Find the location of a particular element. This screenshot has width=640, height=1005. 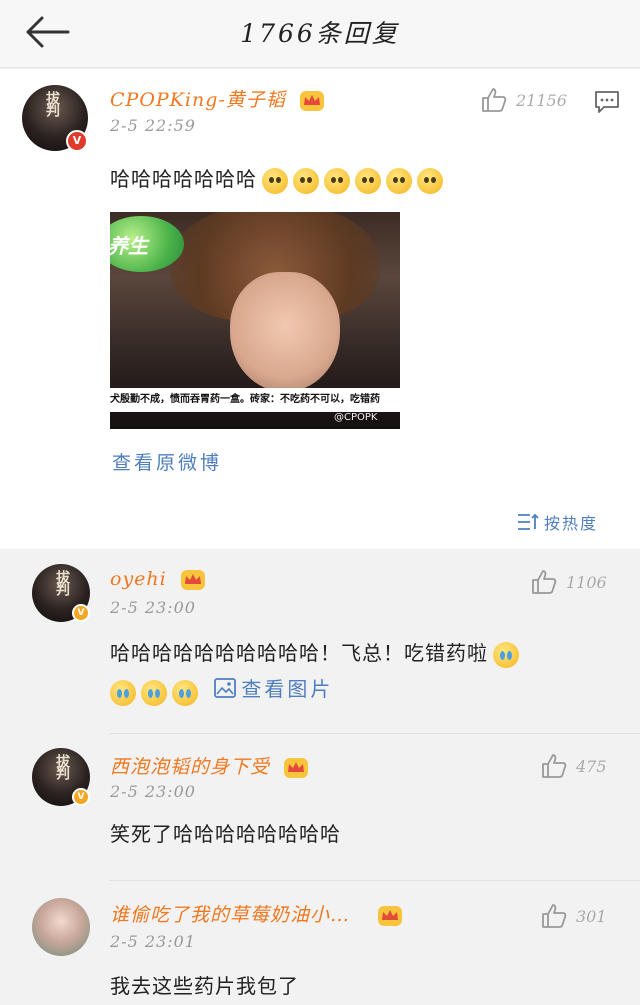

comment-like-button: 475 is located at coordinates (573, 766).